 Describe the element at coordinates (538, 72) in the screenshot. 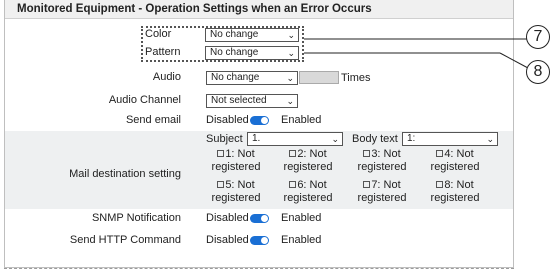

I see `callout-8: 8` at that location.